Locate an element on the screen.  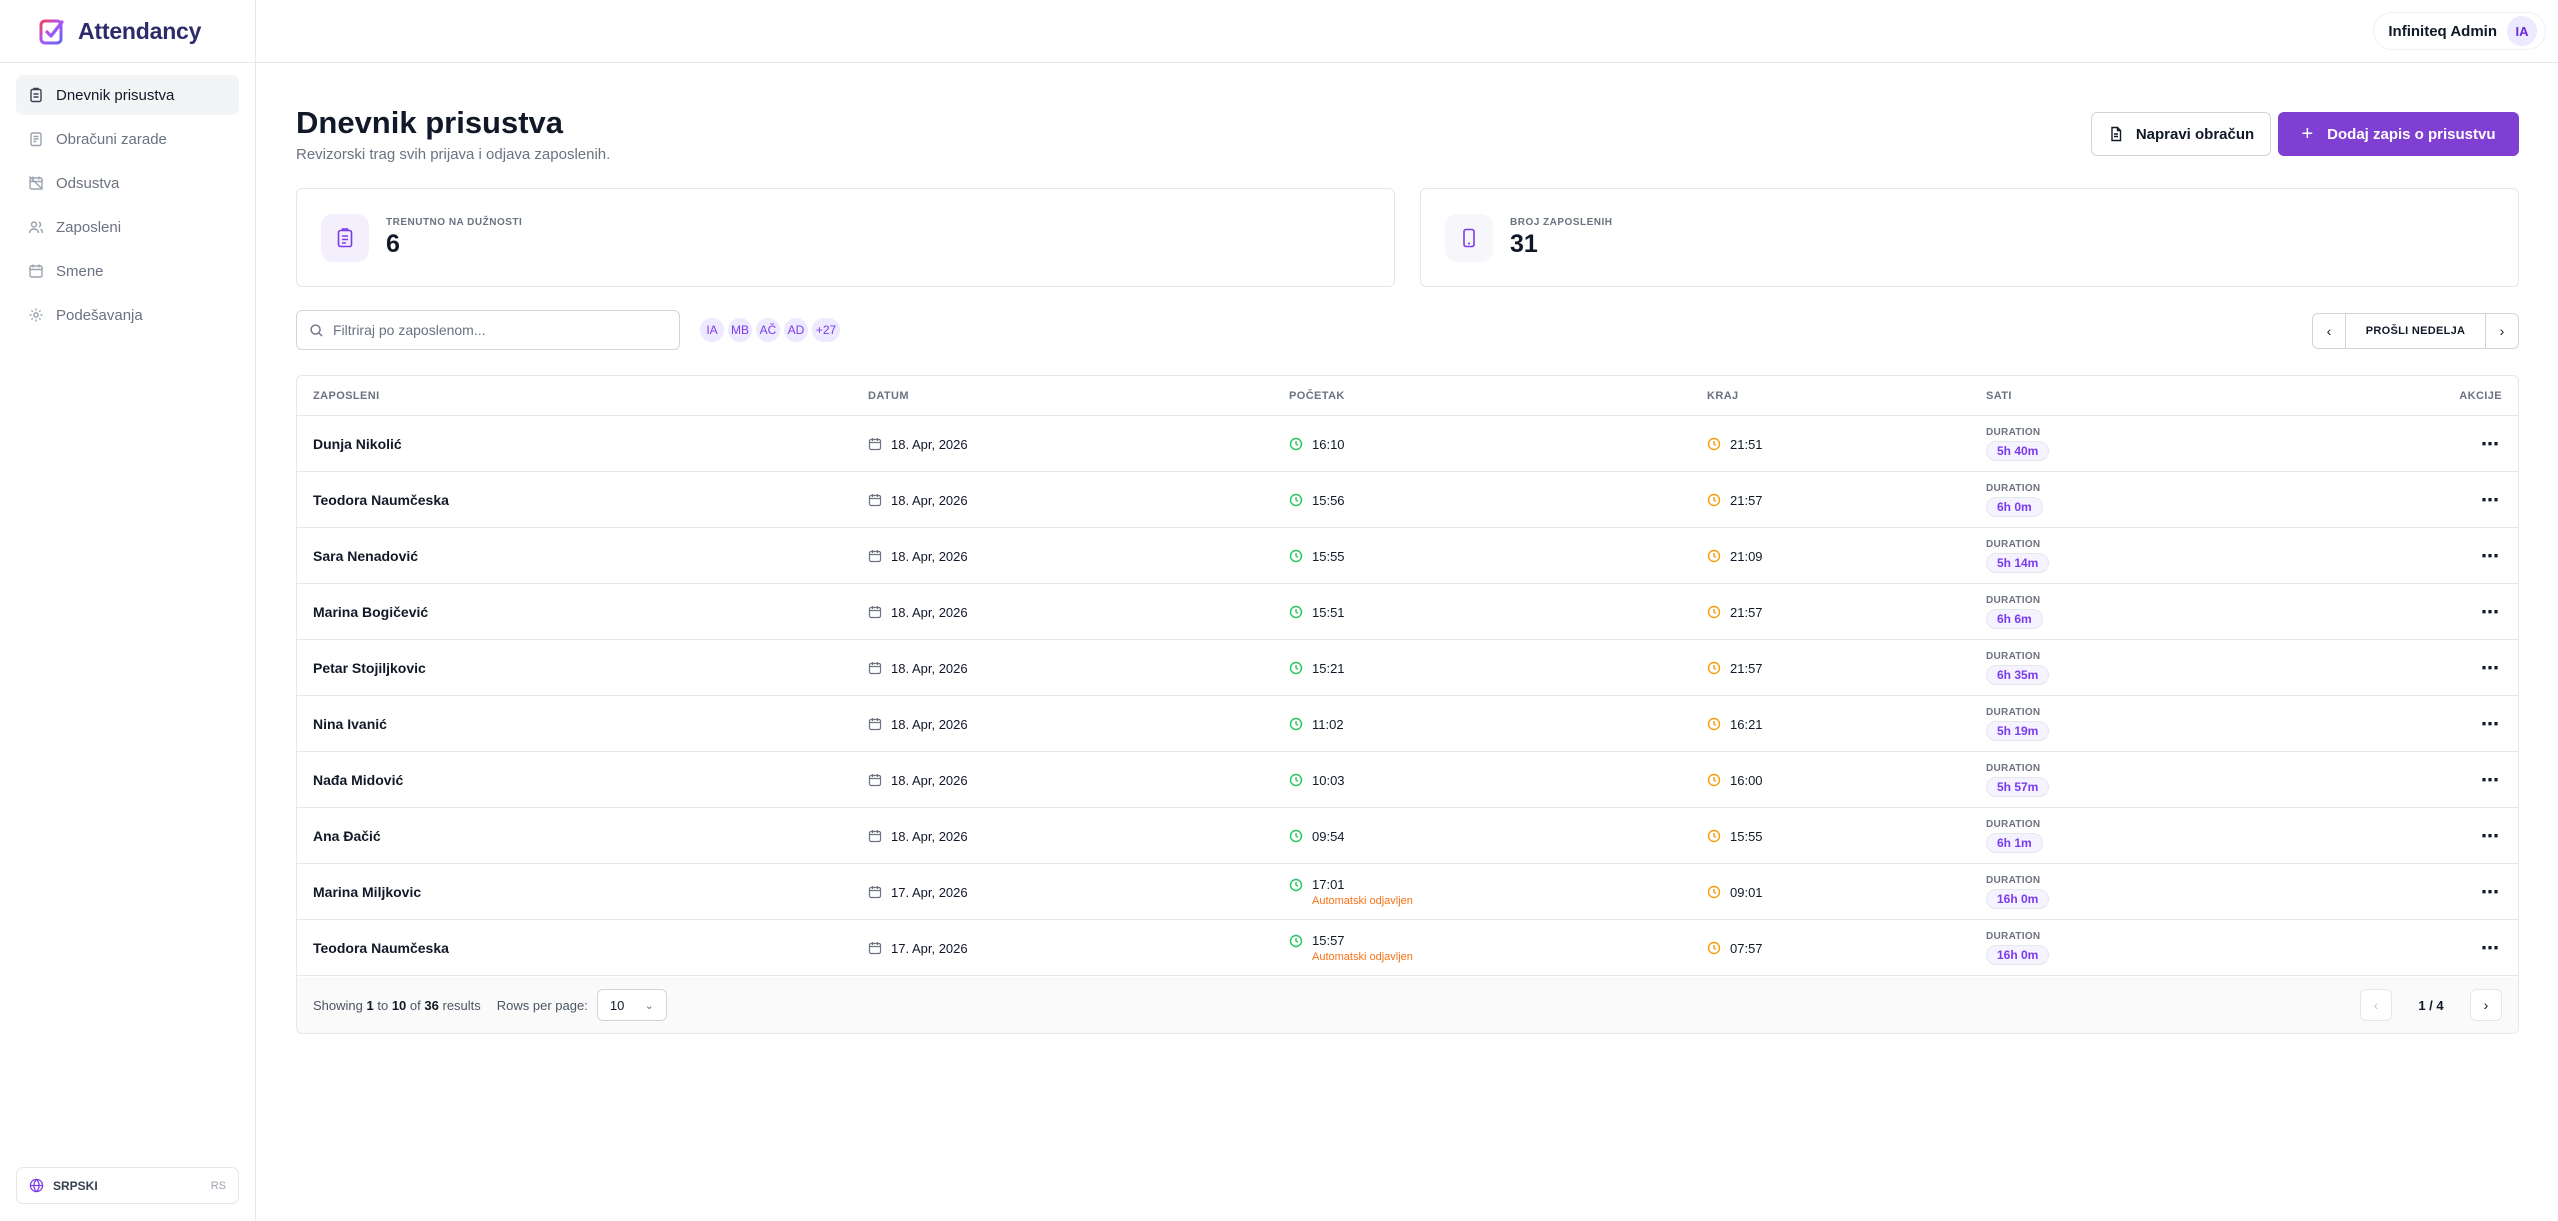
showing-prefix: Showing is located at coordinates (338, 1005).